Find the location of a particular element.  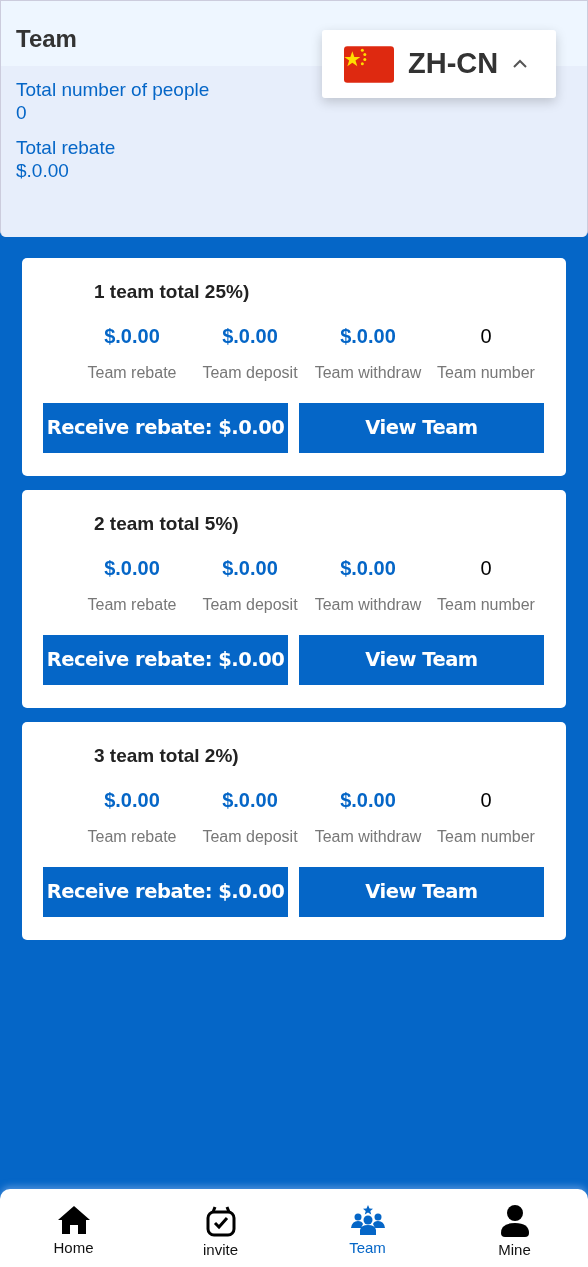

language-selector: ZH-CN is located at coordinates (439, 64).